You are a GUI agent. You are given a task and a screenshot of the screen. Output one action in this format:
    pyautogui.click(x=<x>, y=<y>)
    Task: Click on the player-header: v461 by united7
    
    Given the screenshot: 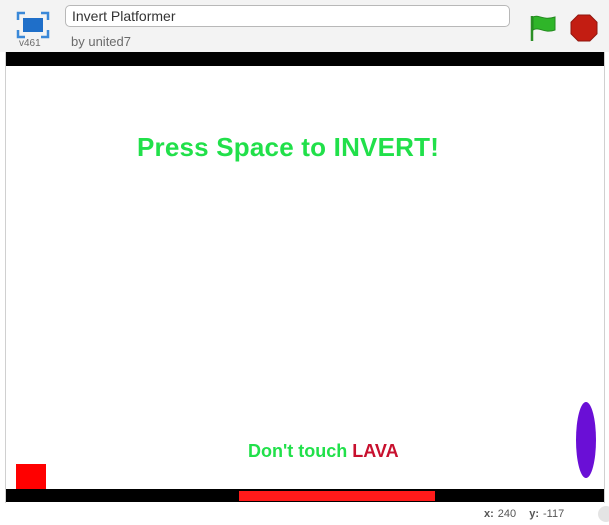 What is the action you would take?
    pyautogui.click(x=304, y=26)
    